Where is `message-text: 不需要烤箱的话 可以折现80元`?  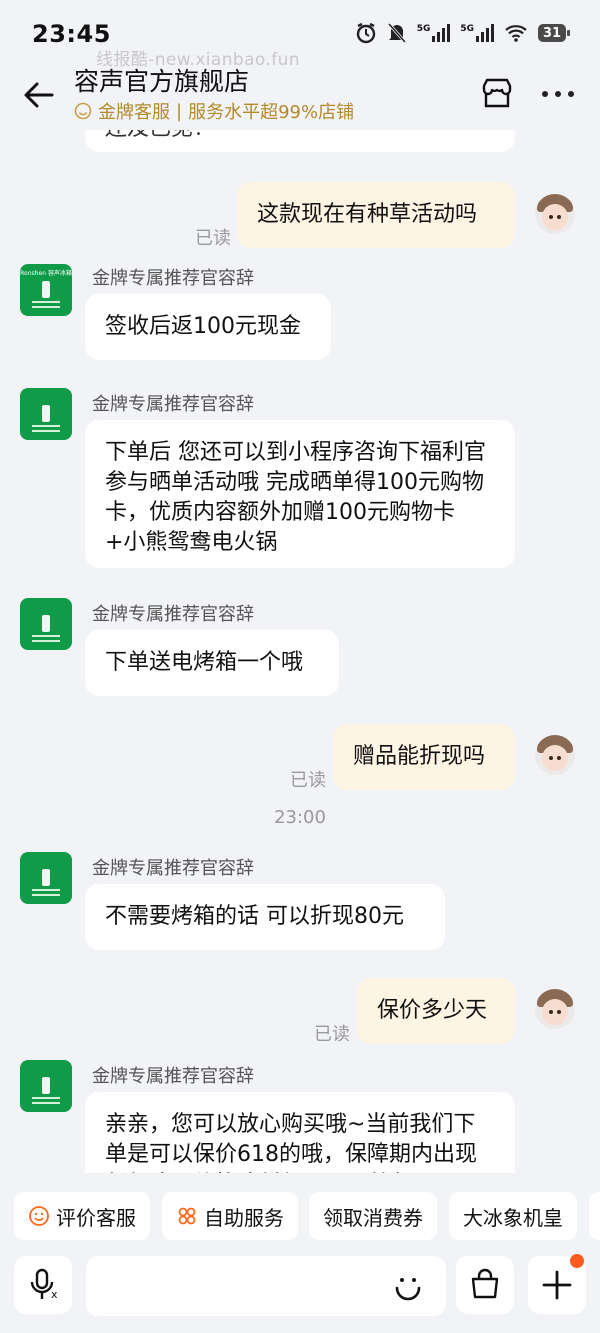
message-text: 不需要烤箱的话 可以折现80元 is located at coordinates (254, 916).